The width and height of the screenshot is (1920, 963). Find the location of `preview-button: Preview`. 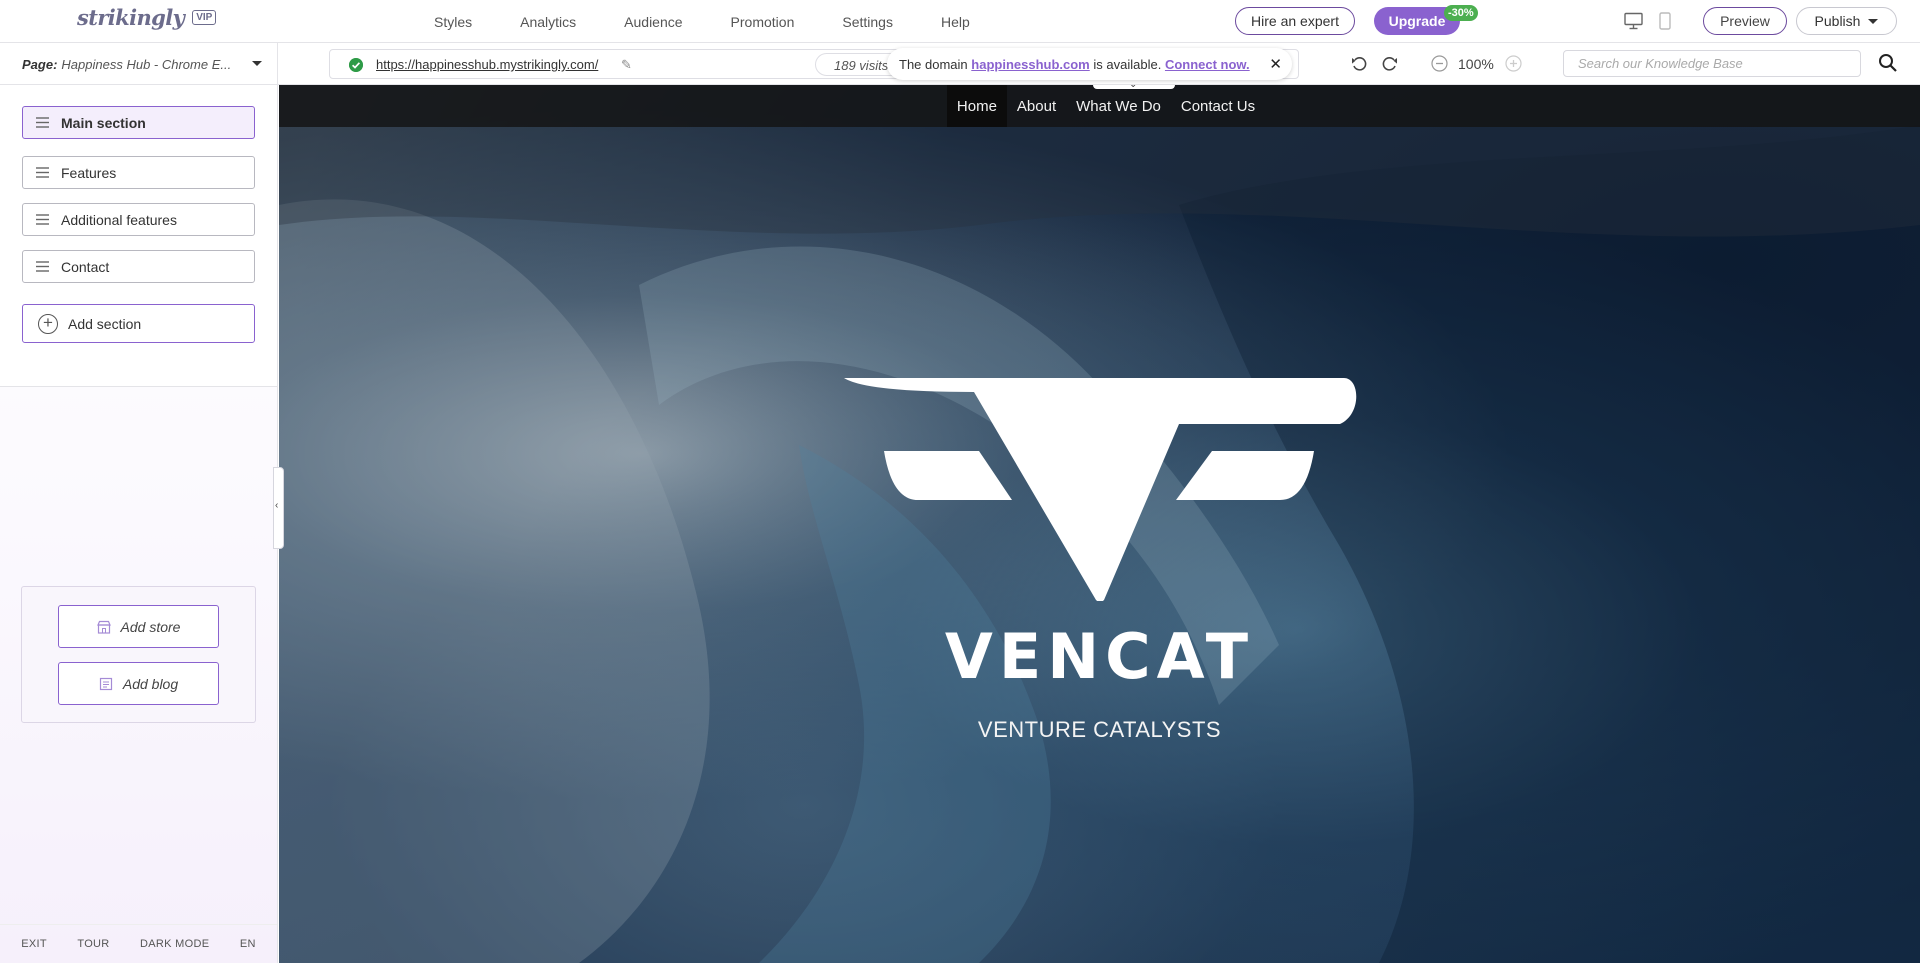

preview-button: Preview is located at coordinates (1745, 21).